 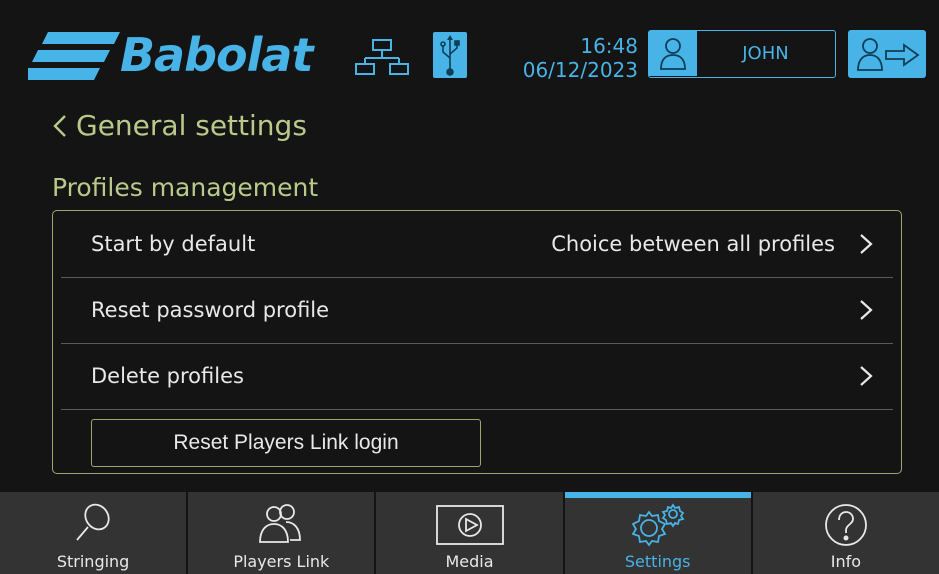 I want to click on tab-label: Stringing, so click(x=93, y=561).